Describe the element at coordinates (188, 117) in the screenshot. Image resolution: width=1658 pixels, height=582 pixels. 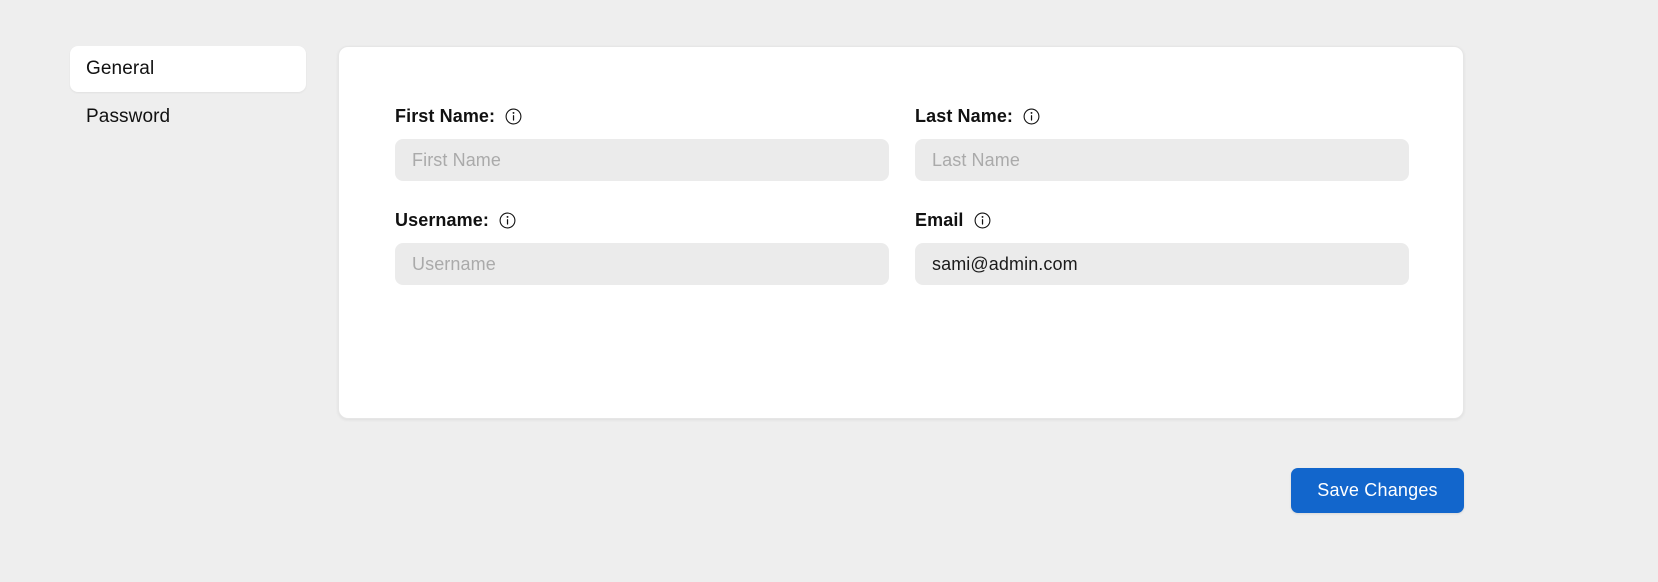
I see `sidebar-item-password: Password` at that location.